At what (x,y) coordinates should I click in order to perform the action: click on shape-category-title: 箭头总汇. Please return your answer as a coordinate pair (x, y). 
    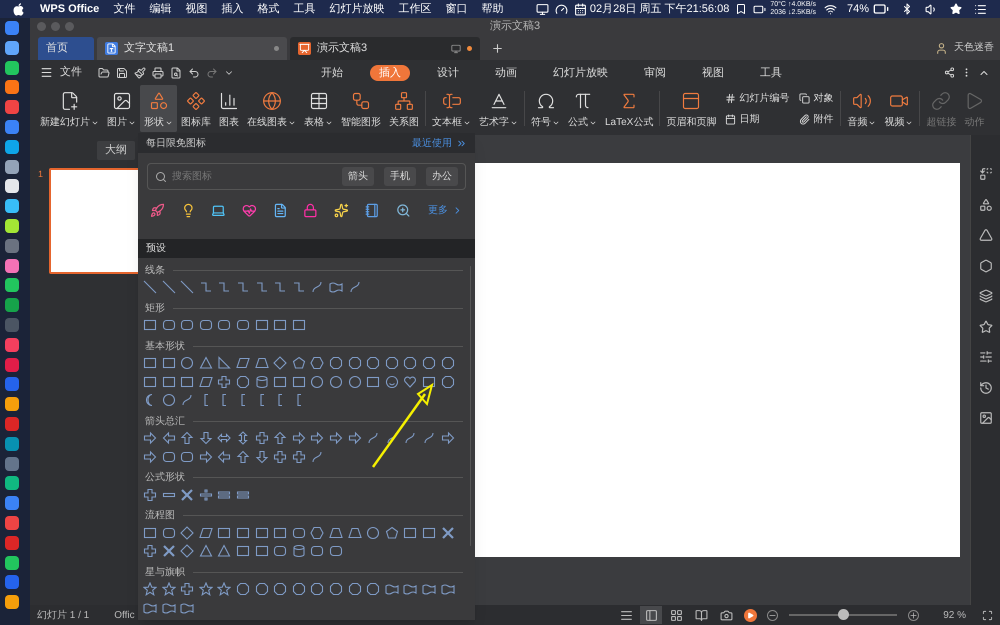
    Looking at the image, I should click on (165, 421).